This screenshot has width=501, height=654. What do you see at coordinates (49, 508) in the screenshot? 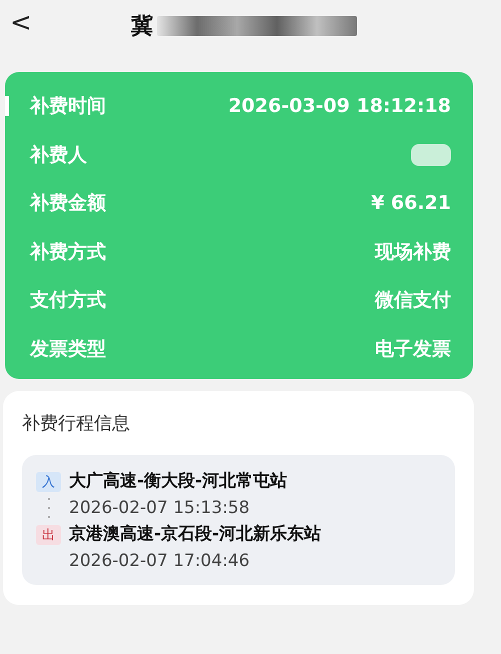
I see `dotted-line-icon` at bounding box center [49, 508].